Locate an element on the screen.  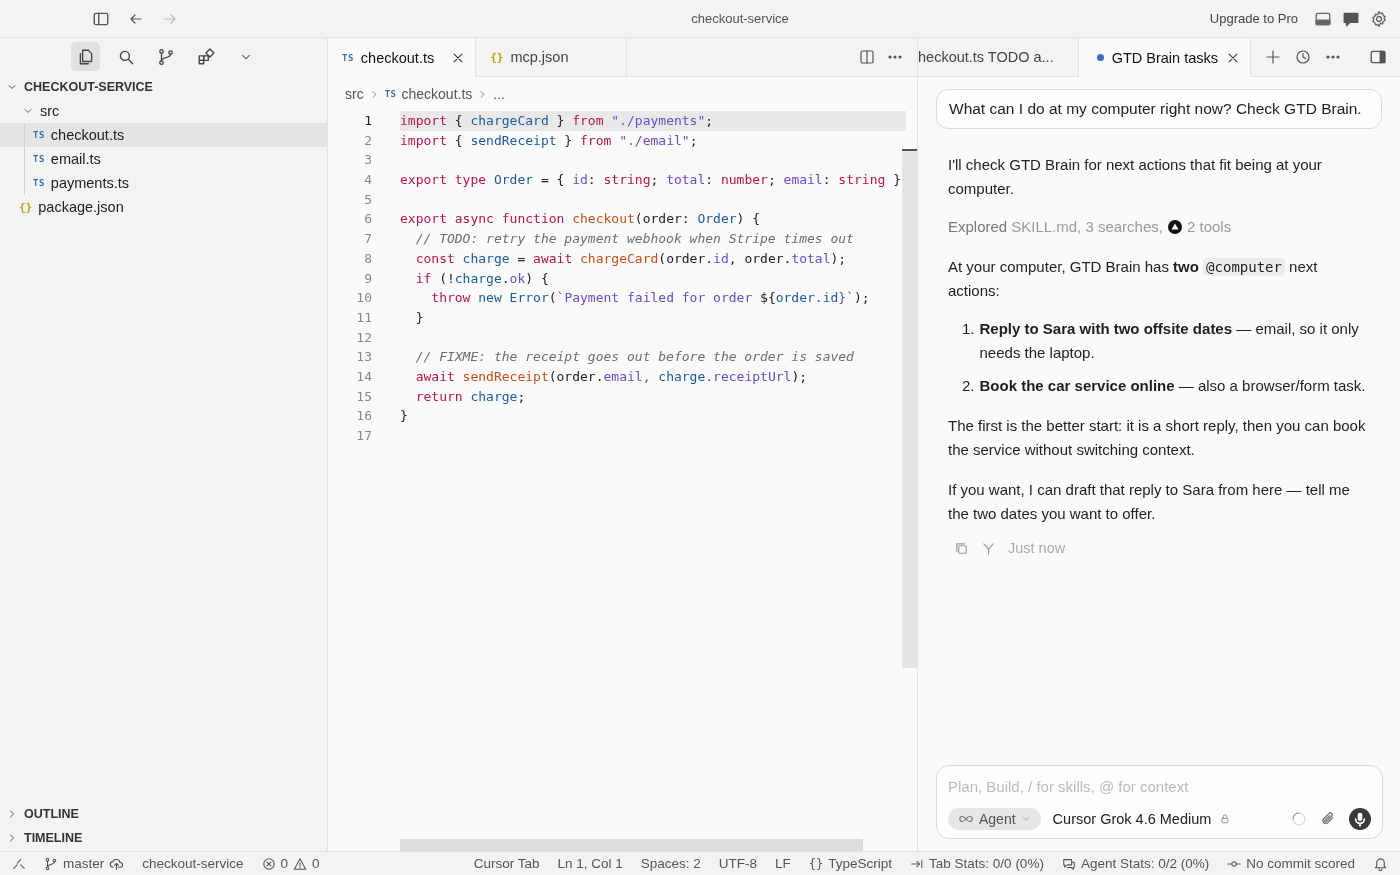
breadcrumb-item: src is located at coordinates (354, 94).